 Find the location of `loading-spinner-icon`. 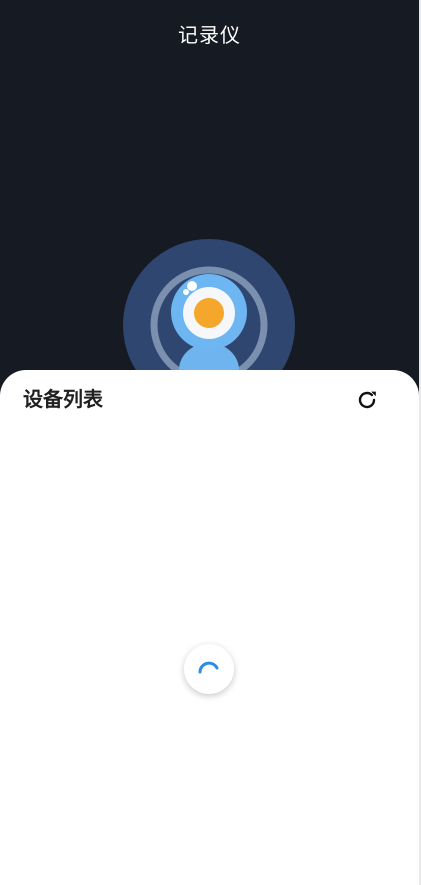

loading-spinner-icon is located at coordinates (208, 667).